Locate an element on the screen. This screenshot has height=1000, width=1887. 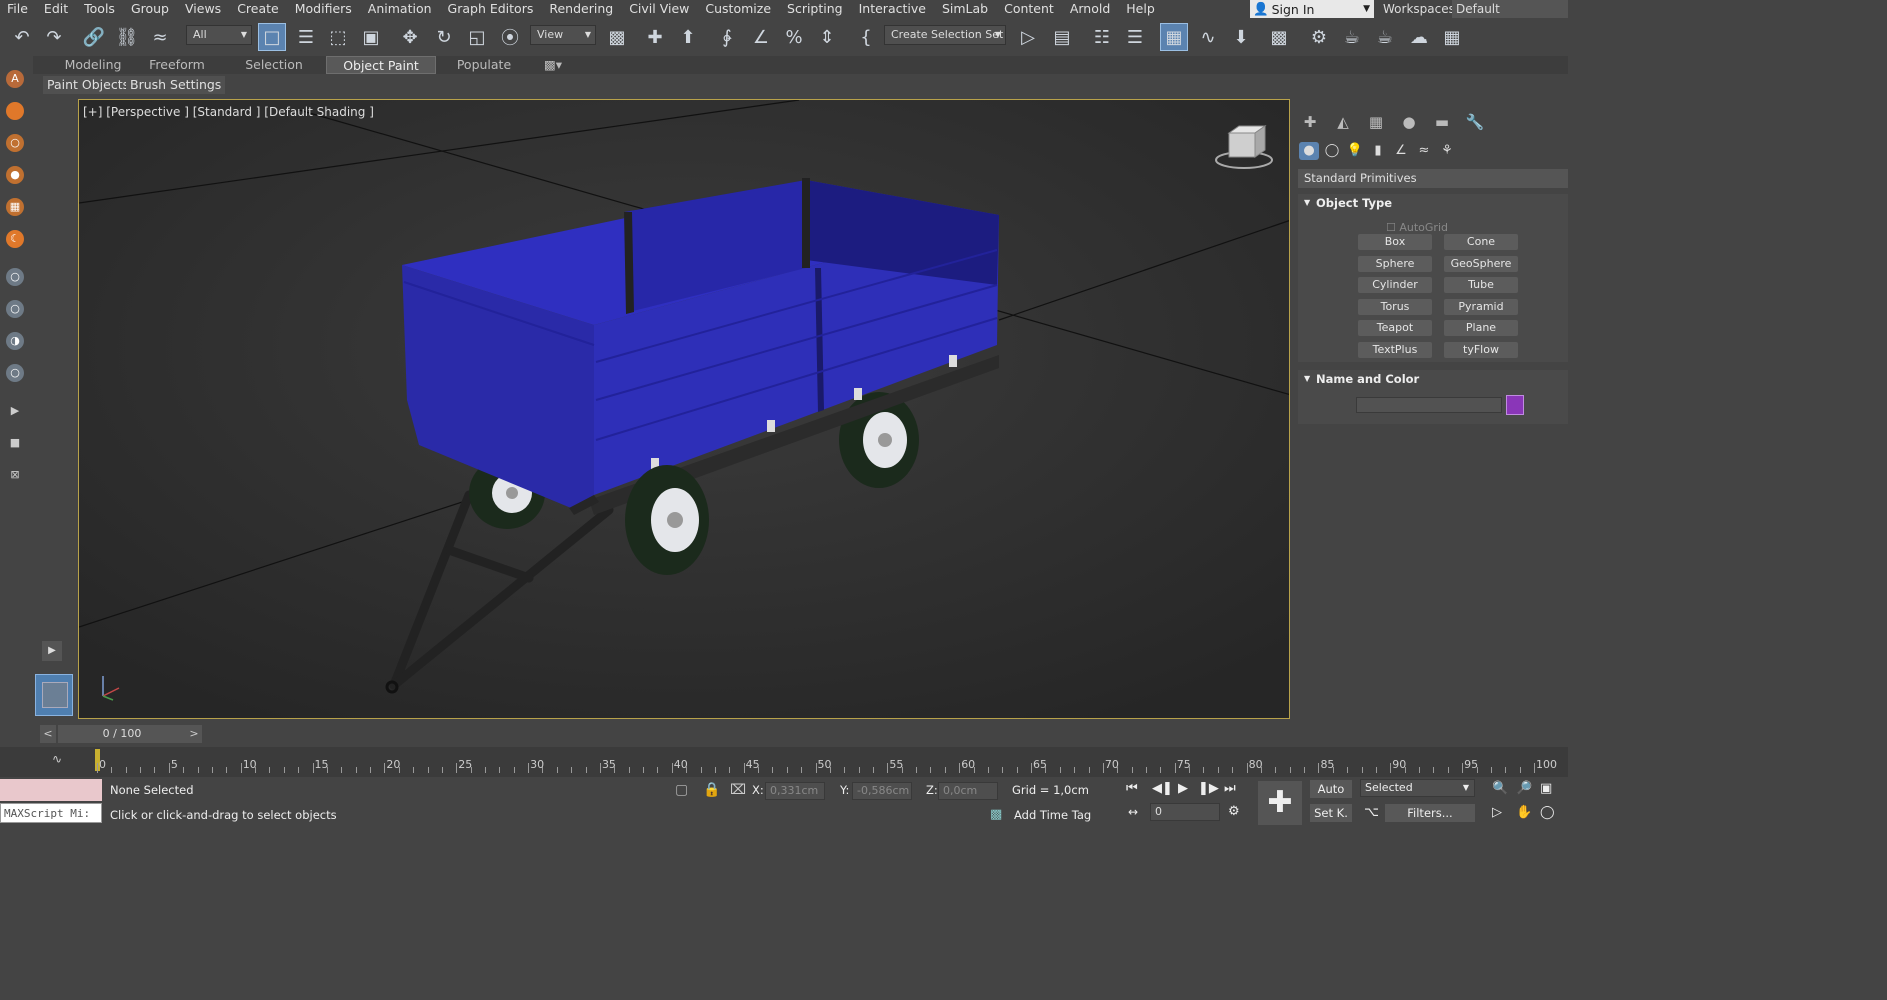
play-script-icon: ▶ is located at coordinates (15, 411).